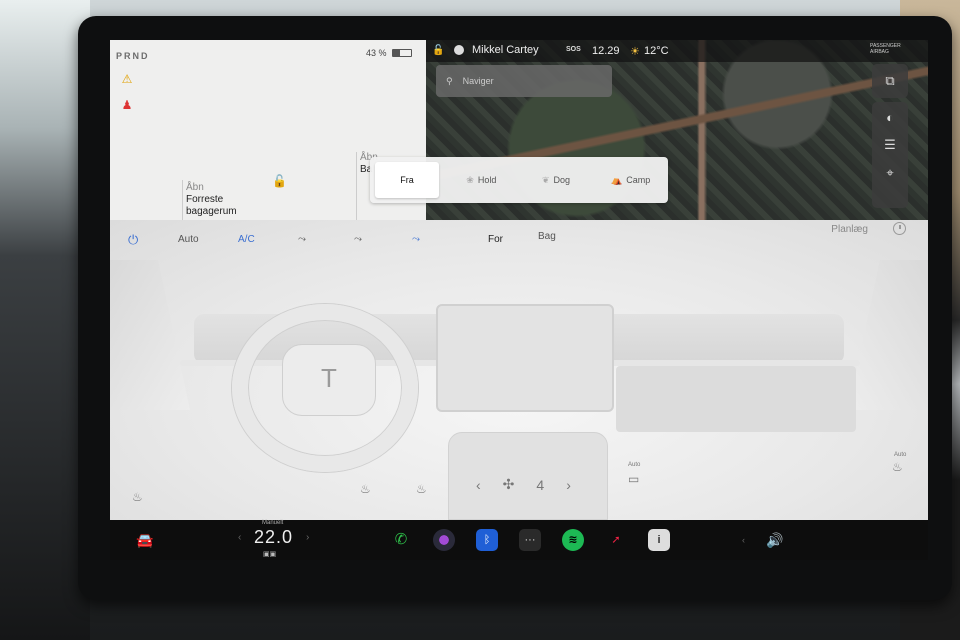 The width and height of the screenshot is (960, 640). I want to click on schedule-button: Planlæg, so click(849, 229).